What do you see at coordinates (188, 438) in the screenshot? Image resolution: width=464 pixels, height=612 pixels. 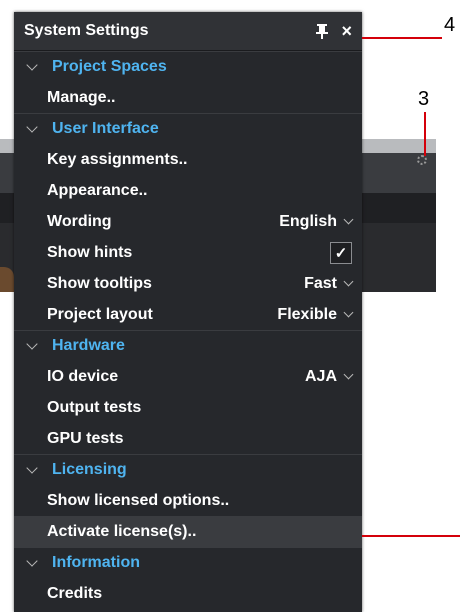 I see `menu-item-gpu-tests: GPU tests` at bounding box center [188, 438].